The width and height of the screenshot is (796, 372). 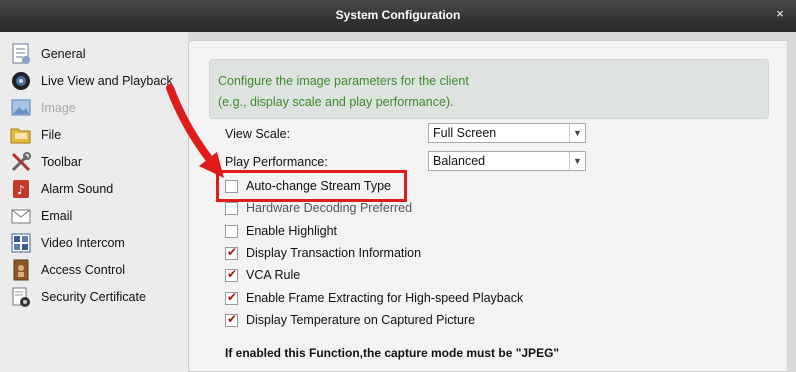 What do you see at coordinates (258, 134) in the screenshot?
I see `view-scale-label: View Scale:` at bounding box center [258, 134].